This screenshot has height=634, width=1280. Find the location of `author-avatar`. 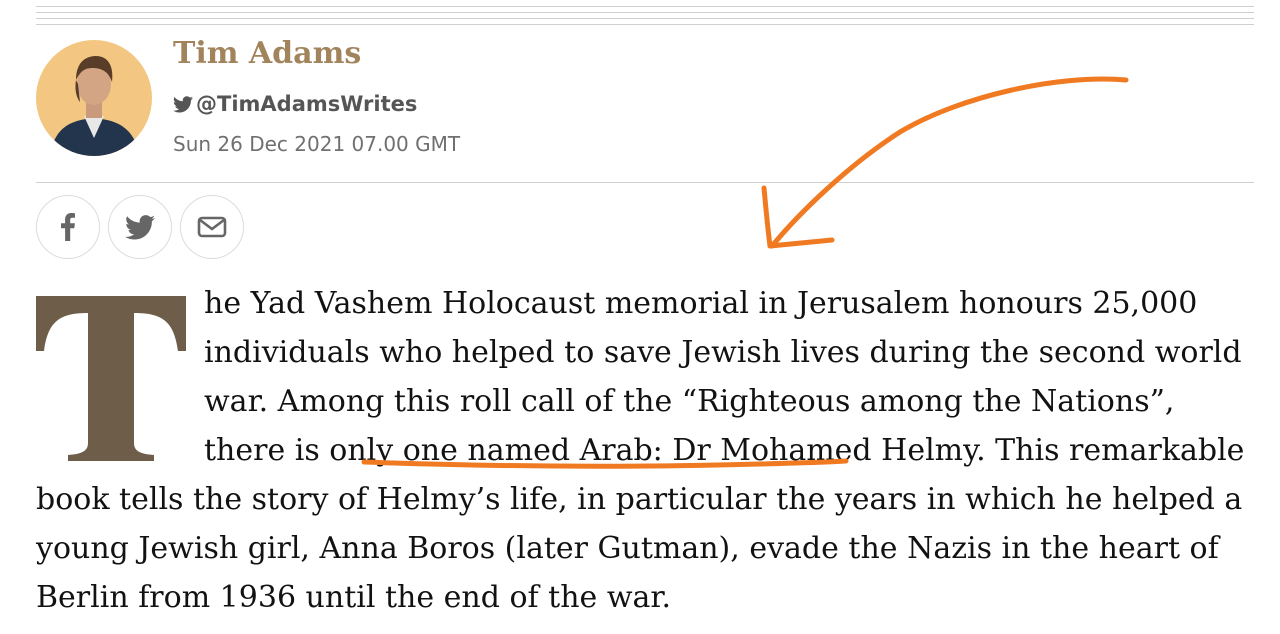

author-avatar is located at coordinates (94, 98).